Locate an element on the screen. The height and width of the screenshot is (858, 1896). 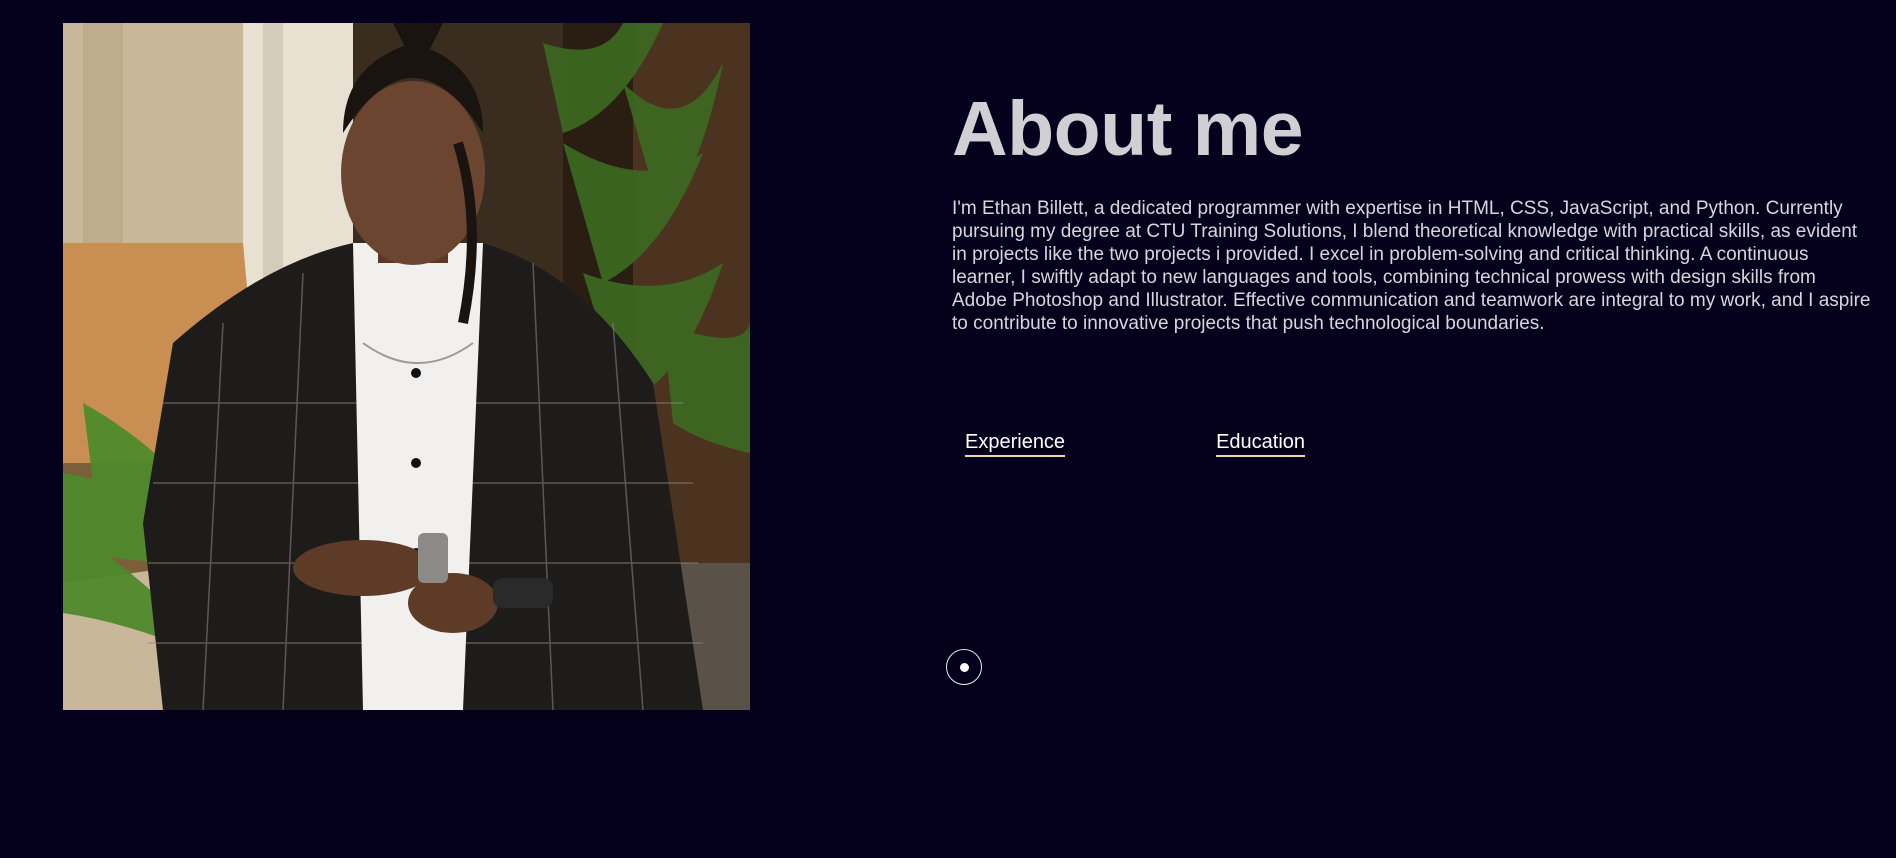
tab-experience: Experience is located at coordinates (1015, 443).